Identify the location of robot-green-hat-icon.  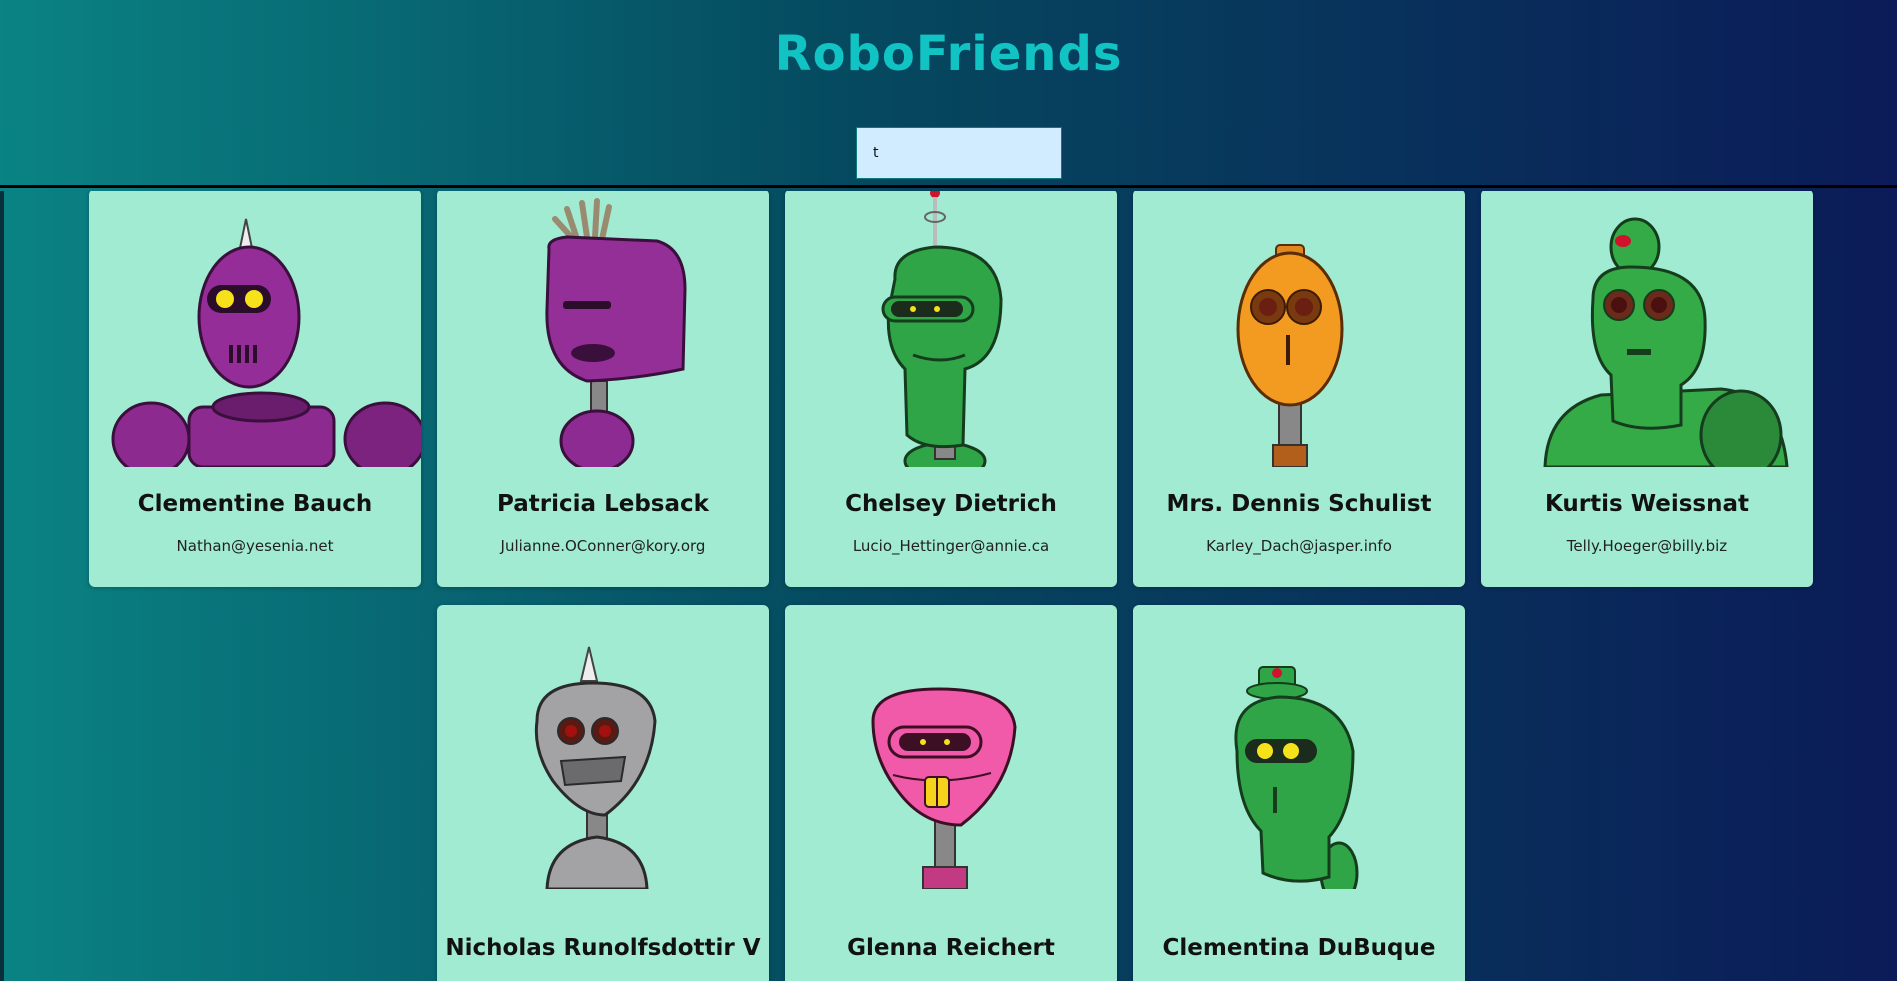
(1296, 777).